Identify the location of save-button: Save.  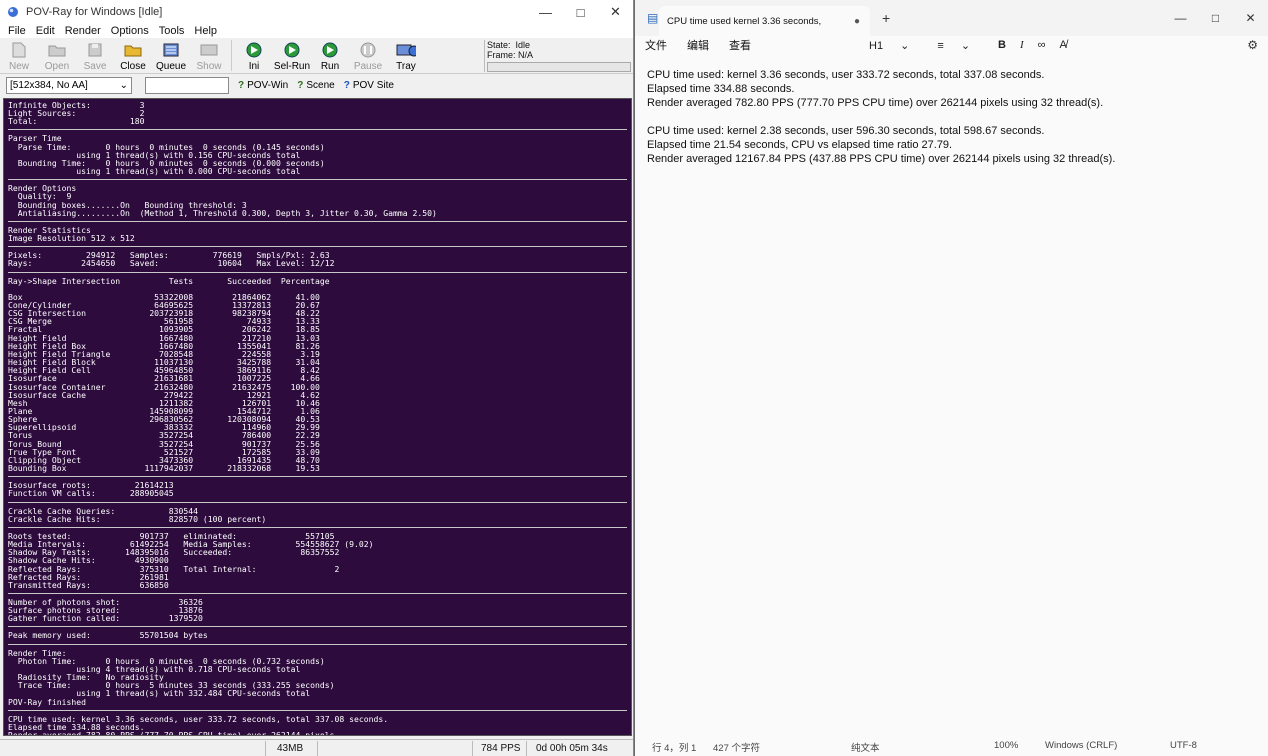
(95, 55).